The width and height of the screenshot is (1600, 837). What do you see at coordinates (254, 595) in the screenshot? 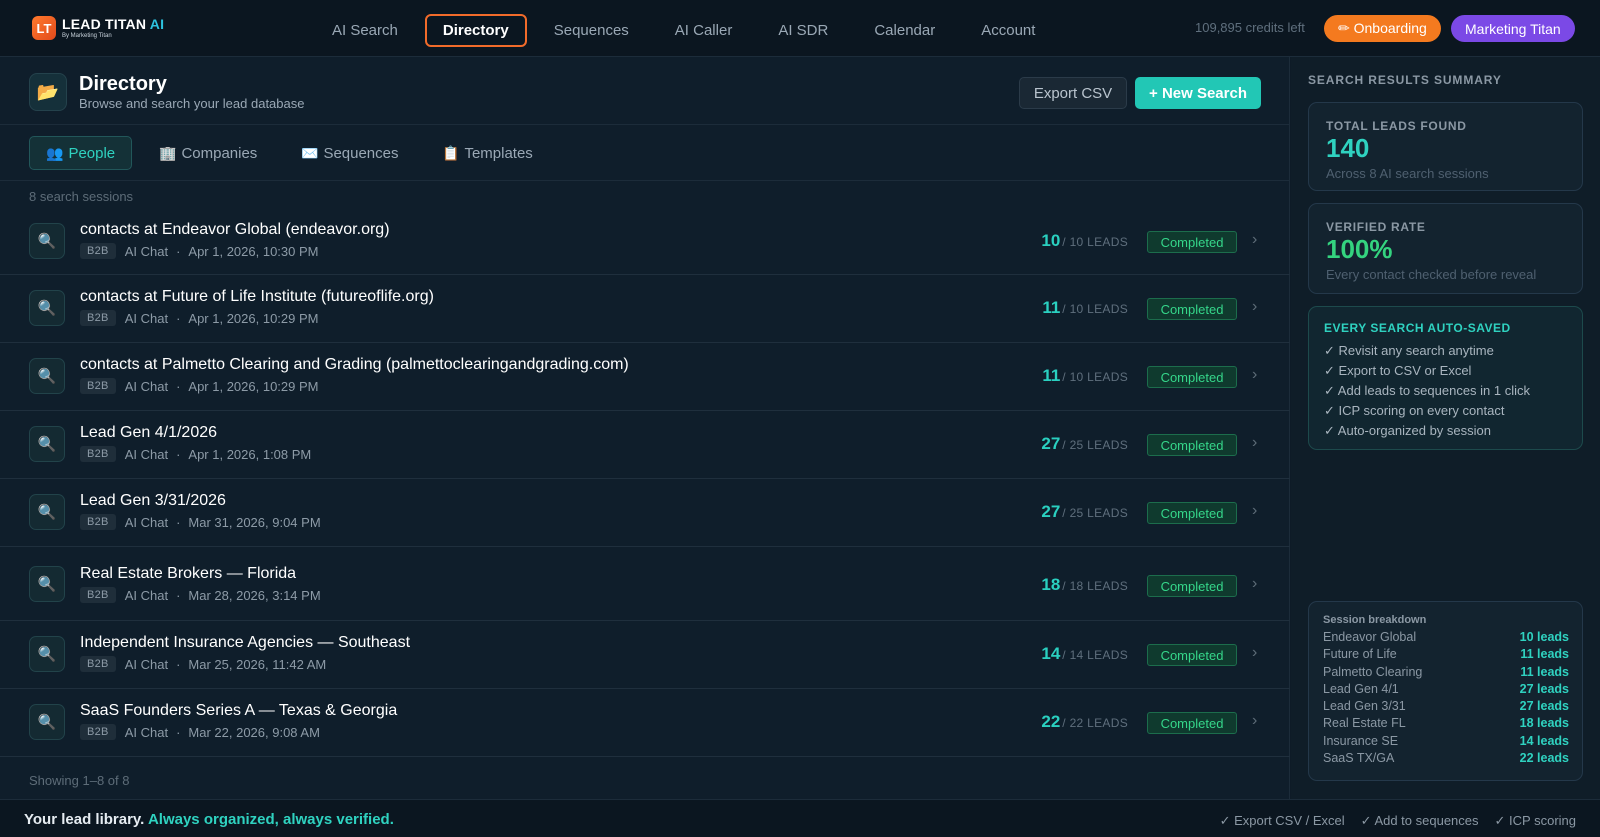
I see `session-date: Mar 28, 2026, 3:14 PM` at bounding box center [254, 595].